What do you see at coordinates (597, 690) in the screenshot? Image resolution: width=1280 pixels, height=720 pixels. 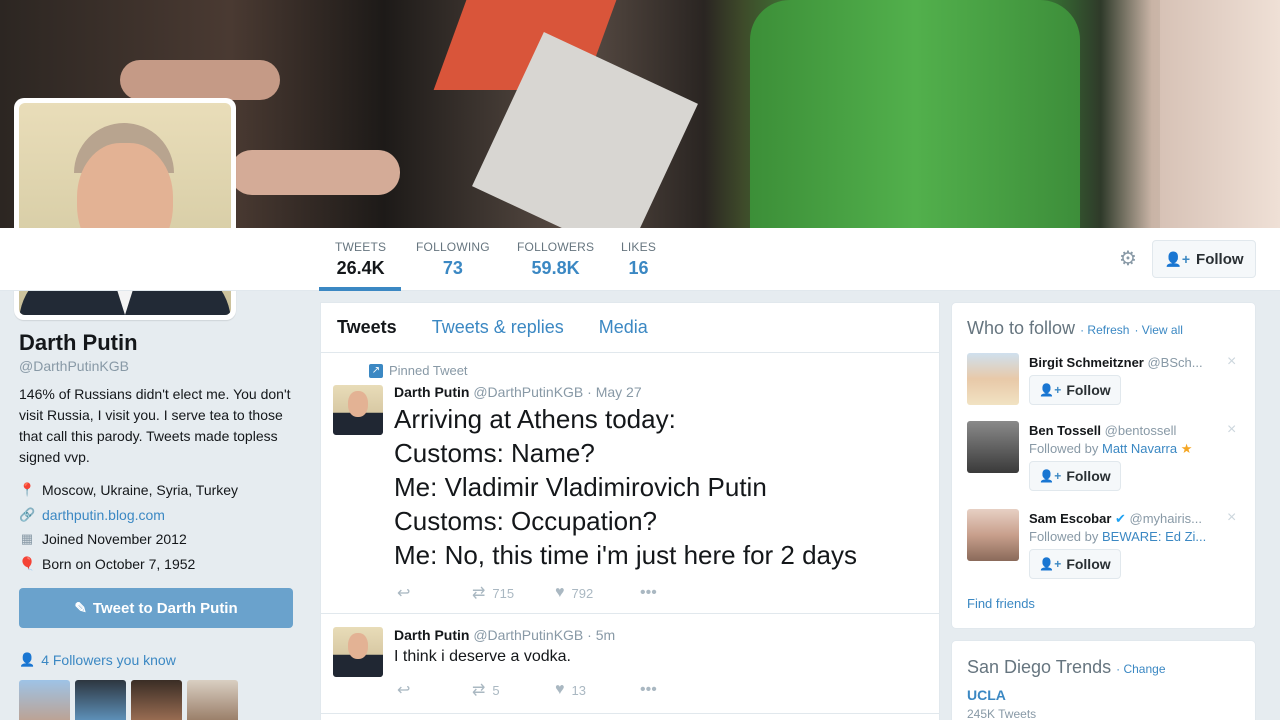 I see `like-button: ♥ 13` at bounding box center [597, 690].